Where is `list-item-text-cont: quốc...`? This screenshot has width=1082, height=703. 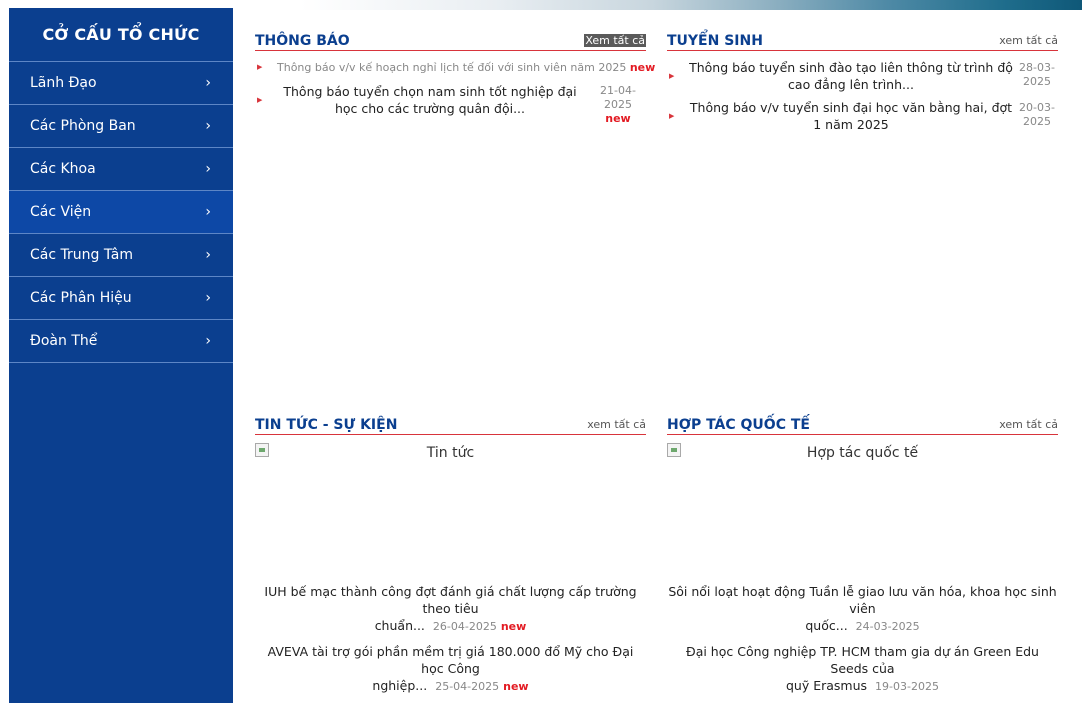
list-item-text-cont: quốc... is located at coordinates (826, 625).